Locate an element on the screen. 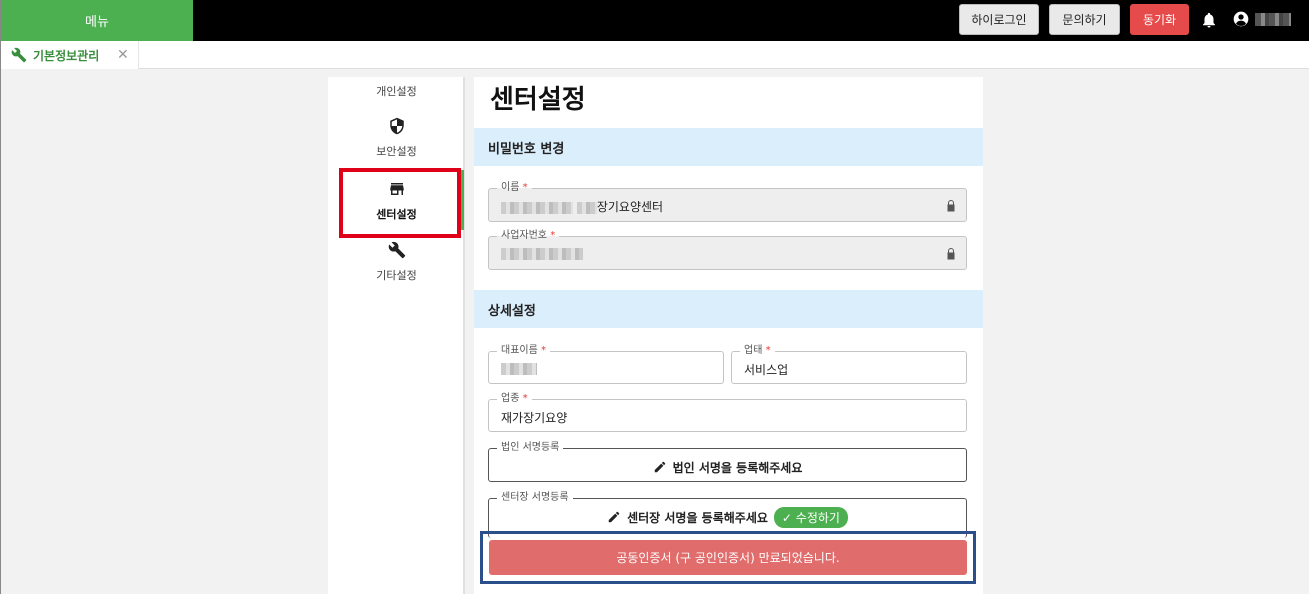  account-icon is located at coordinates (1241, 19).